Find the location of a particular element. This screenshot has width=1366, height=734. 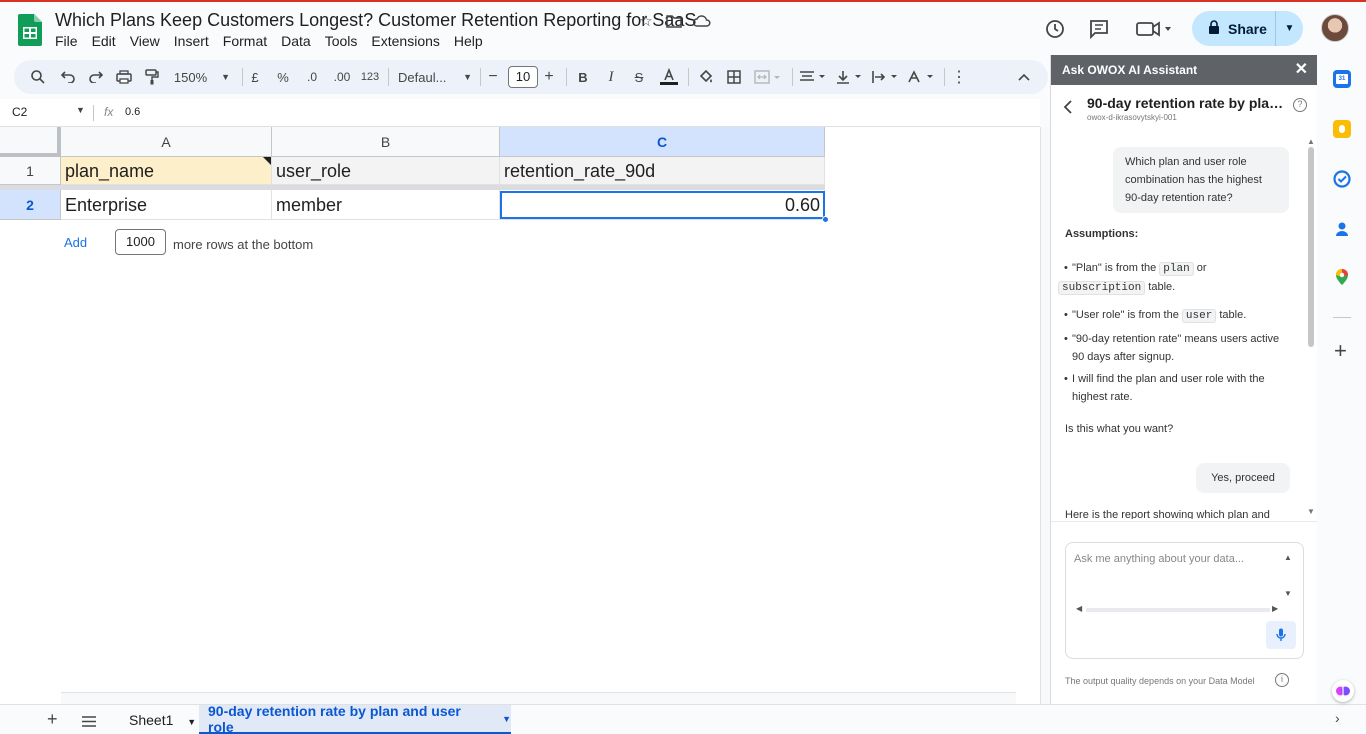

number-format-button: 123 is located at coordinates (370, 77).